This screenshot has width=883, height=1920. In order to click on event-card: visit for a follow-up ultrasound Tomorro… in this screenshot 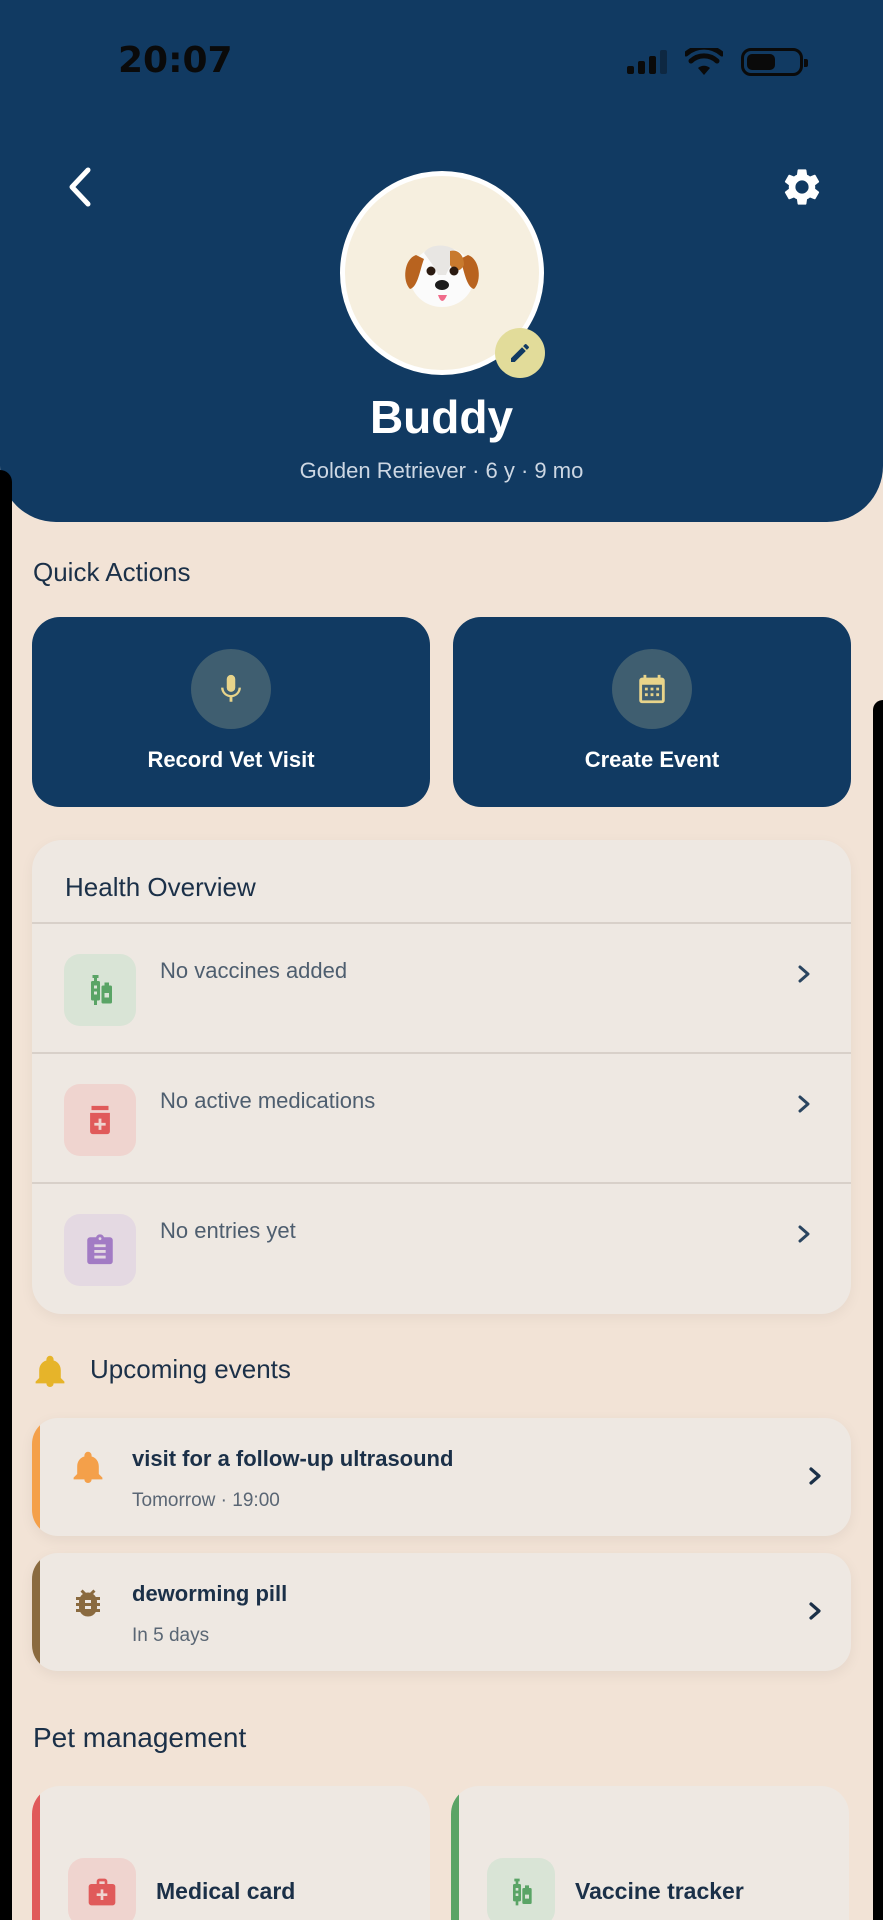, I will do `click(441, 1477)`.